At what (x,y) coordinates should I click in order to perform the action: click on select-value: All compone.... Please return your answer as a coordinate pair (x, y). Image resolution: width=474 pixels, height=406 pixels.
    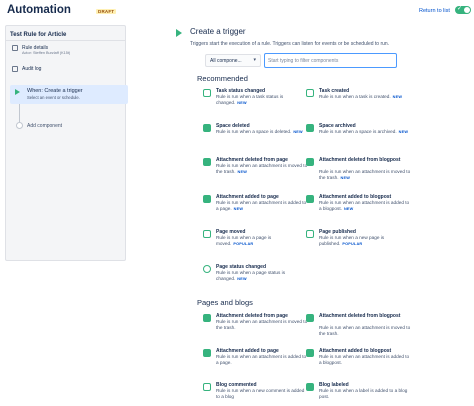
    Looking at the image, I should click on (226, 61).